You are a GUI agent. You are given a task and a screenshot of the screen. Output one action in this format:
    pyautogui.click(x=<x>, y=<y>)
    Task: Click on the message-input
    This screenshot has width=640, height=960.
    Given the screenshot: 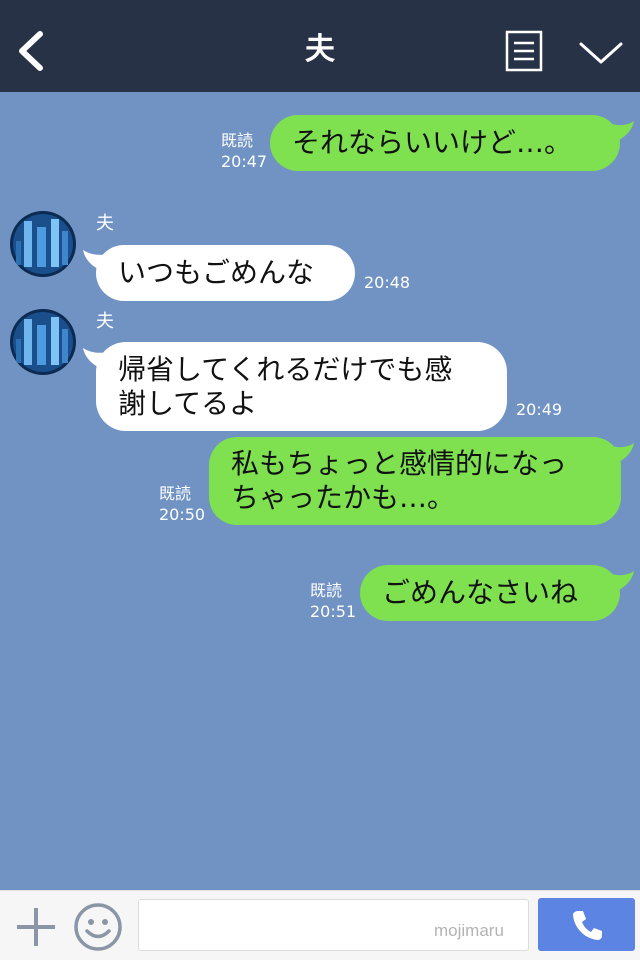 What is the action you would take?
    pyautogui.click(x=333, y=925)
    